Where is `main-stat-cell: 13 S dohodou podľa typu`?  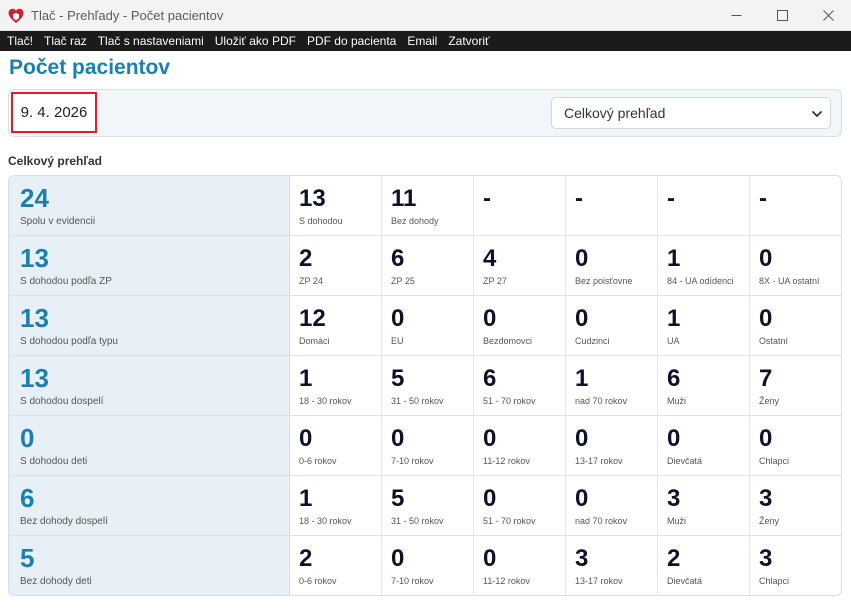 main-stat-cell: 13 S dohodou podľa typu is located at coordinates (149, 325).